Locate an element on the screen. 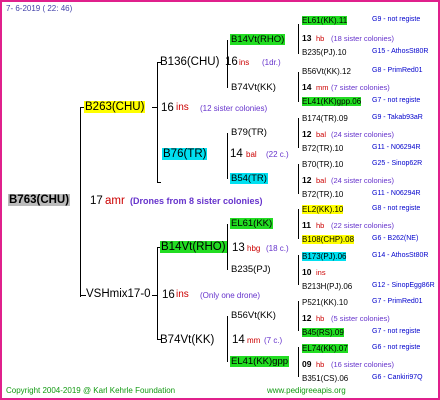  right-row-tag: G8 - not registe is located at coordinates (396, 208).